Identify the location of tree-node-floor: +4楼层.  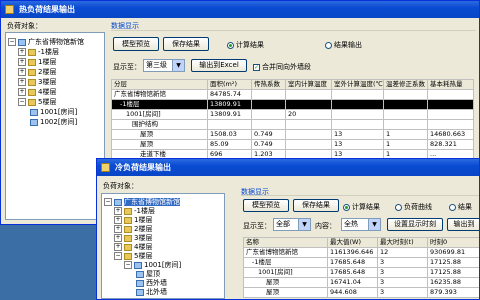
(37, 92).